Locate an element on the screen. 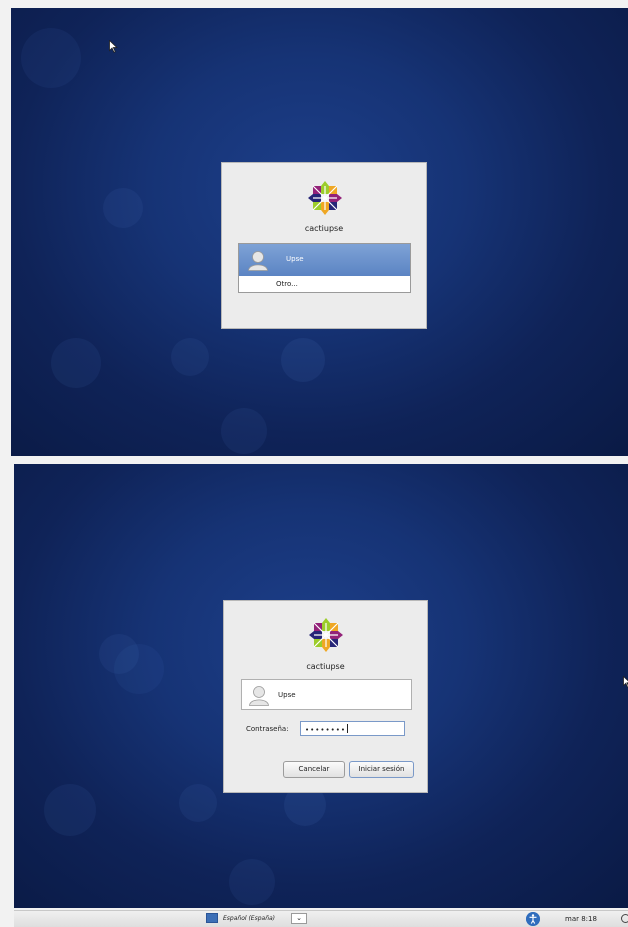 The image size is (628, 927). password-input: •••••••• is located at coordinates (352, 728).